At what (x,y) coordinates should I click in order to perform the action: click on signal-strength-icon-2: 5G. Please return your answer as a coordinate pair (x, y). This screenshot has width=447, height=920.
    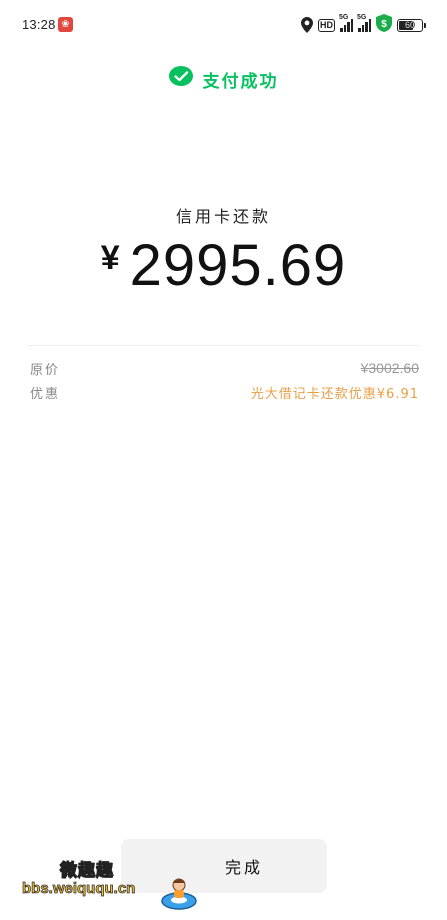
    Looking at the image, I should click on (364, 23).